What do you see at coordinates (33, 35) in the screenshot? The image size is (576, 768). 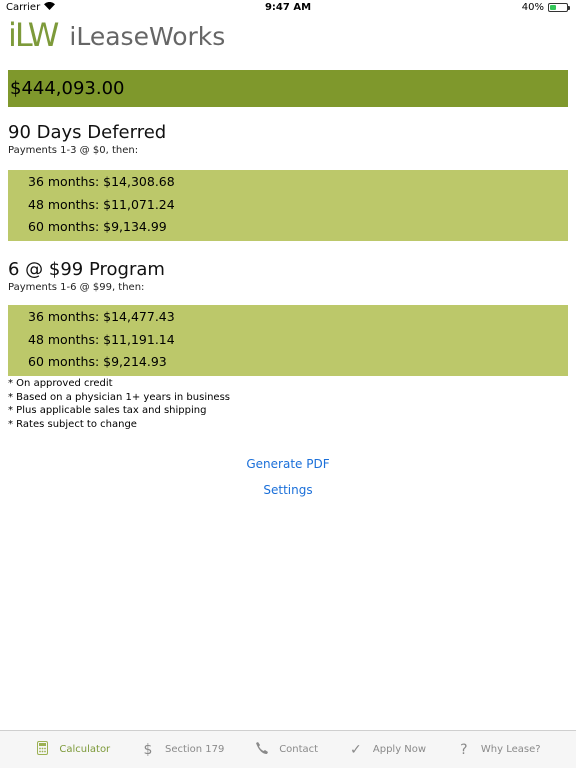 I see `logo-mark: iLW` at bounding box center [33, 35].